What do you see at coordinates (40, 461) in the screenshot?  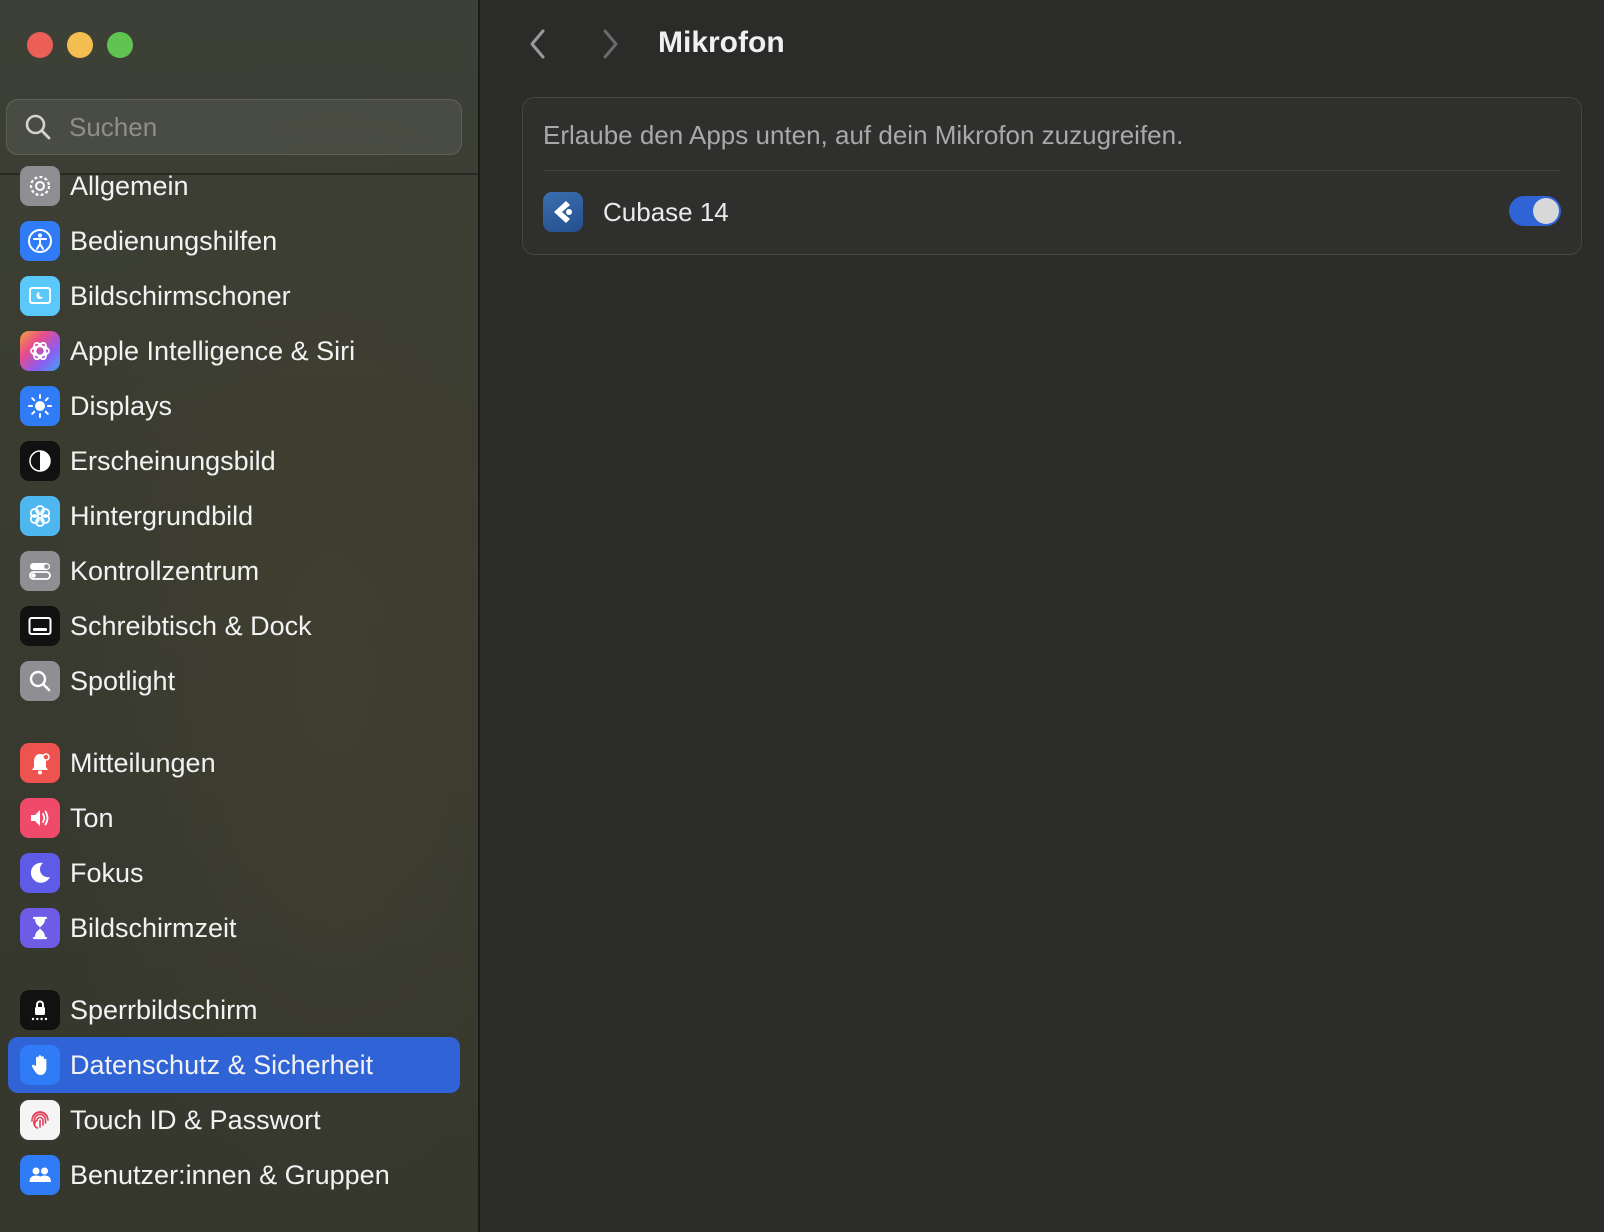 I see `appearance-icon` at bounding box center [40, 461].